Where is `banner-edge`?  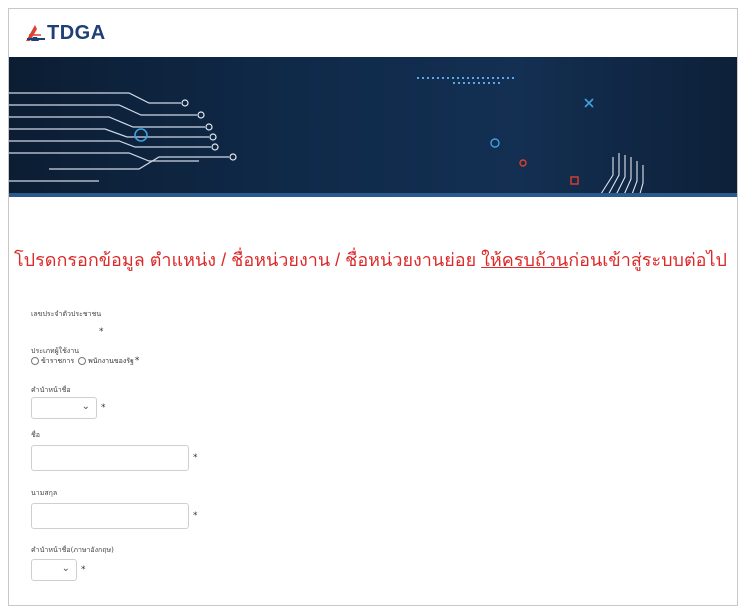 banner-edge is located at coordinates (373, 195).